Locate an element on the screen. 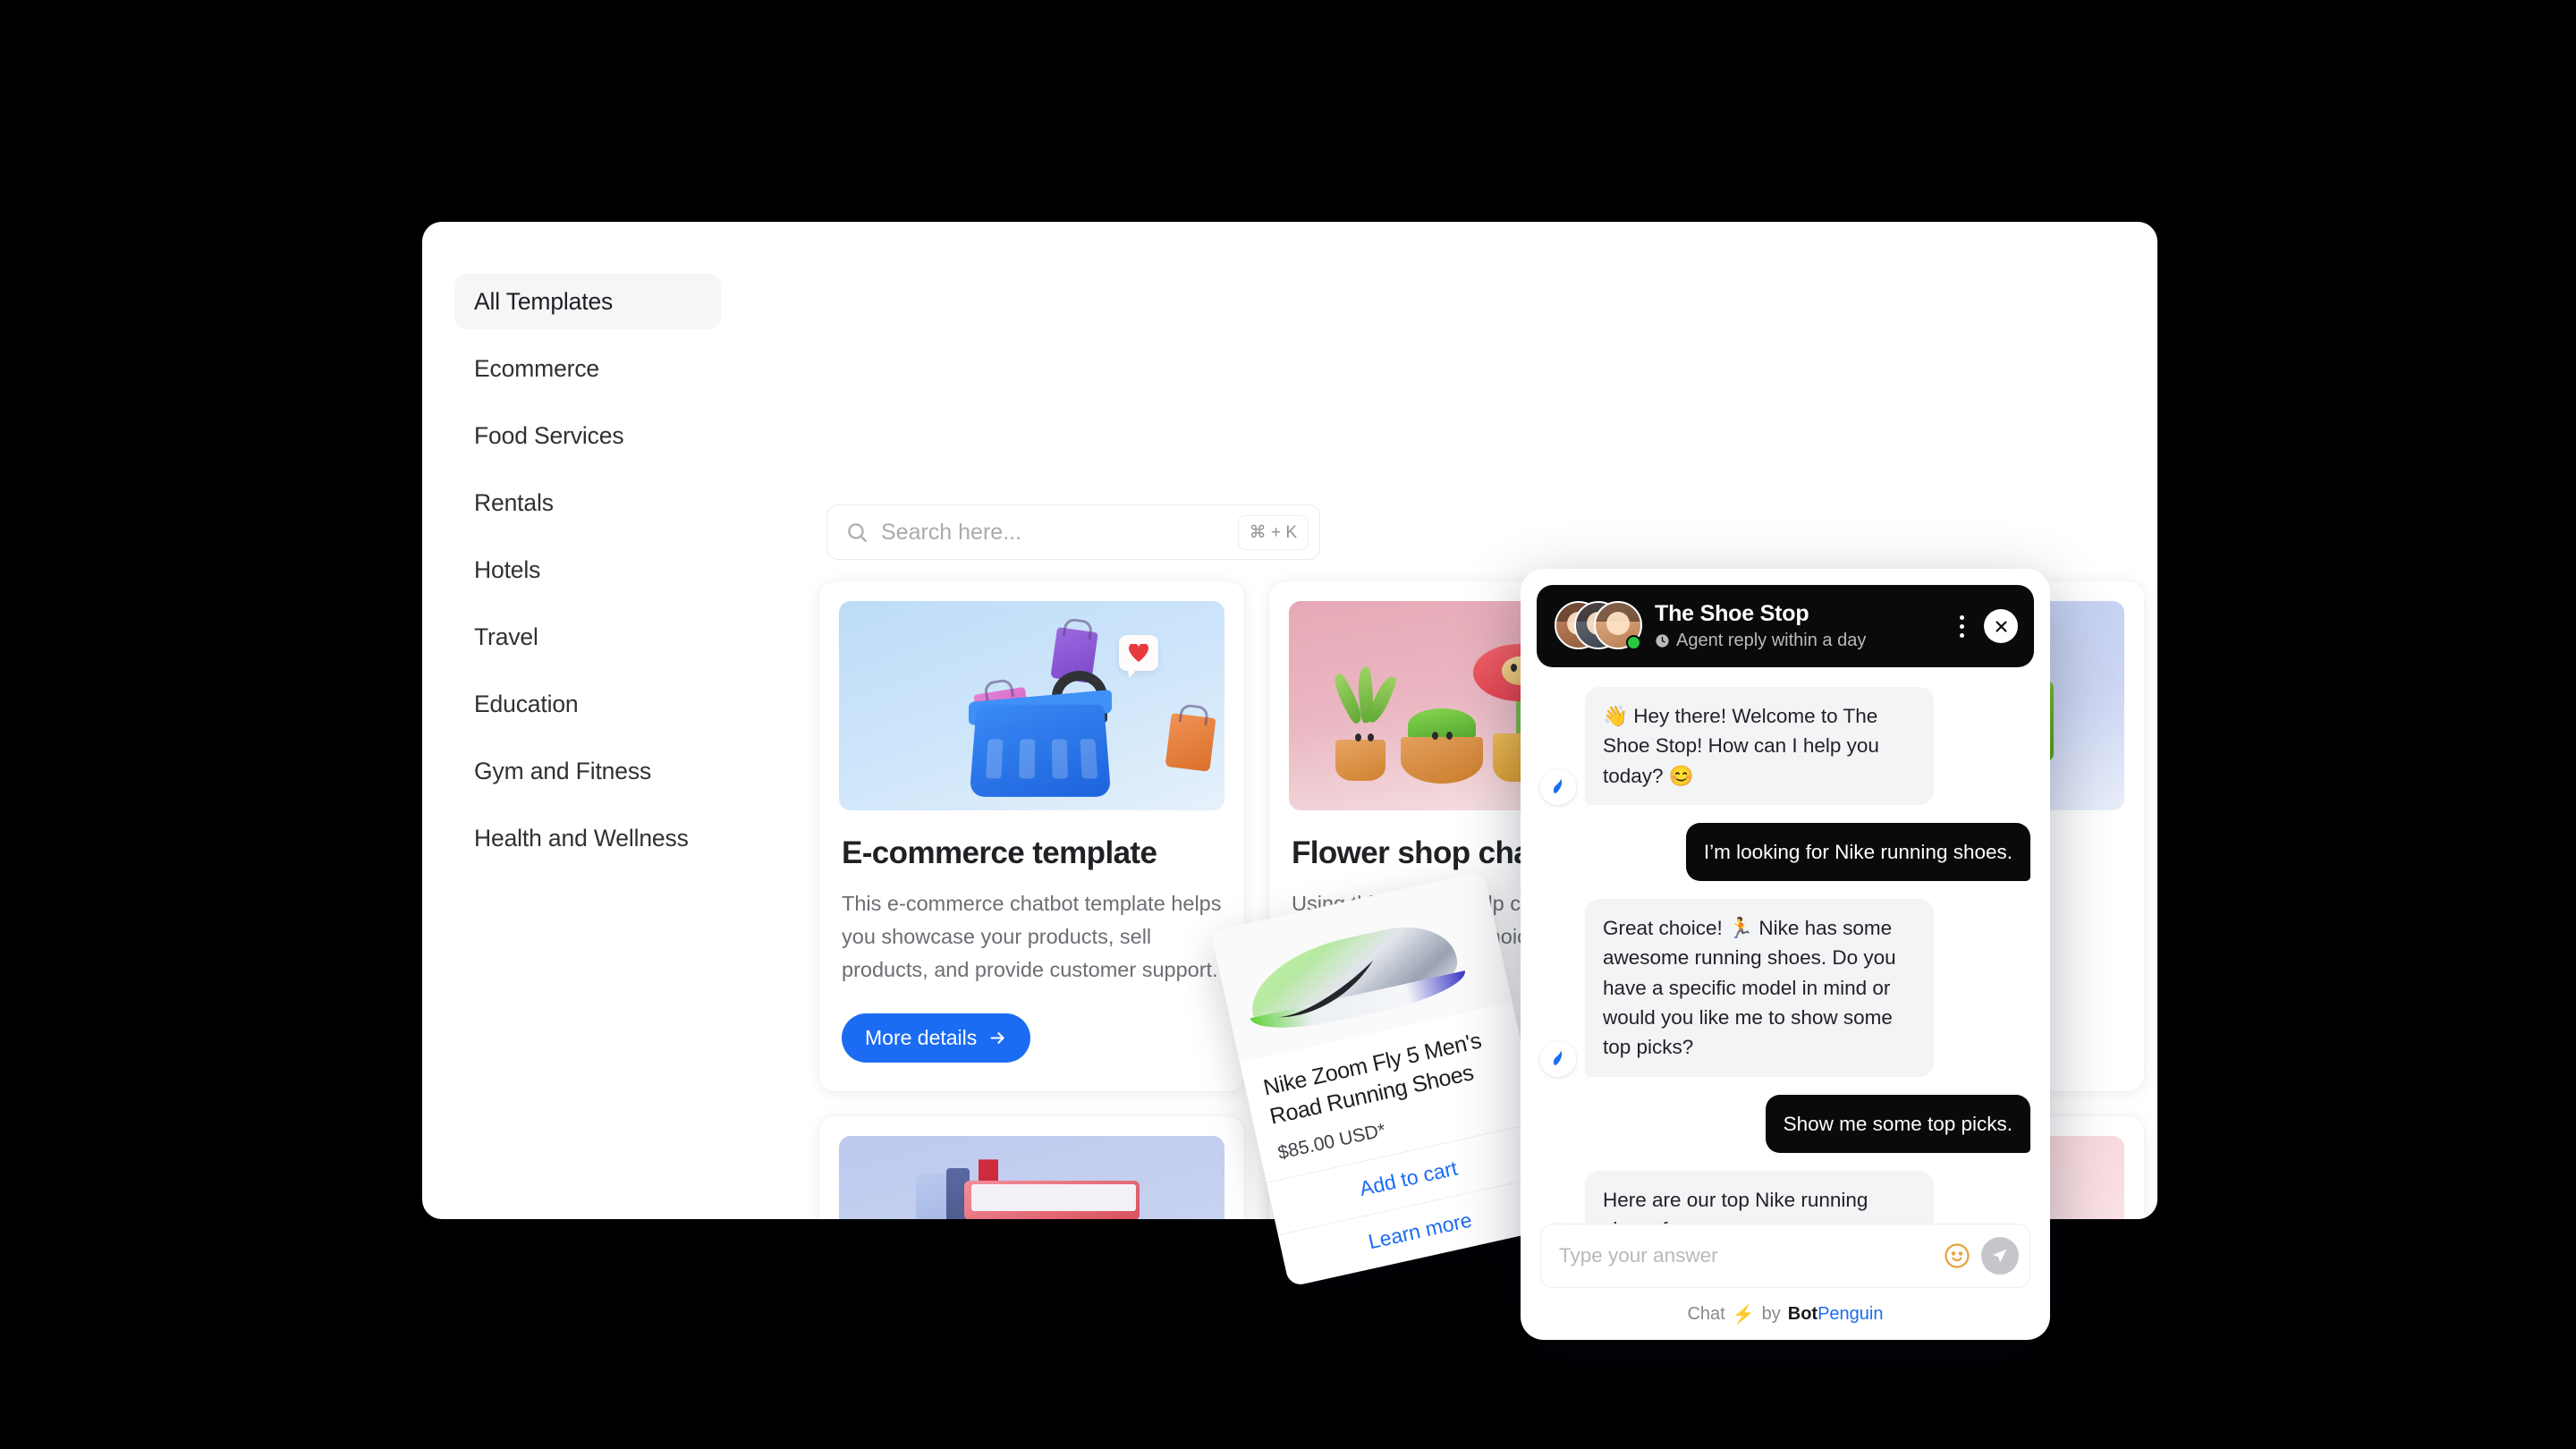  lightning-icon: ⚡ is located at coordinates (1743, 1314).